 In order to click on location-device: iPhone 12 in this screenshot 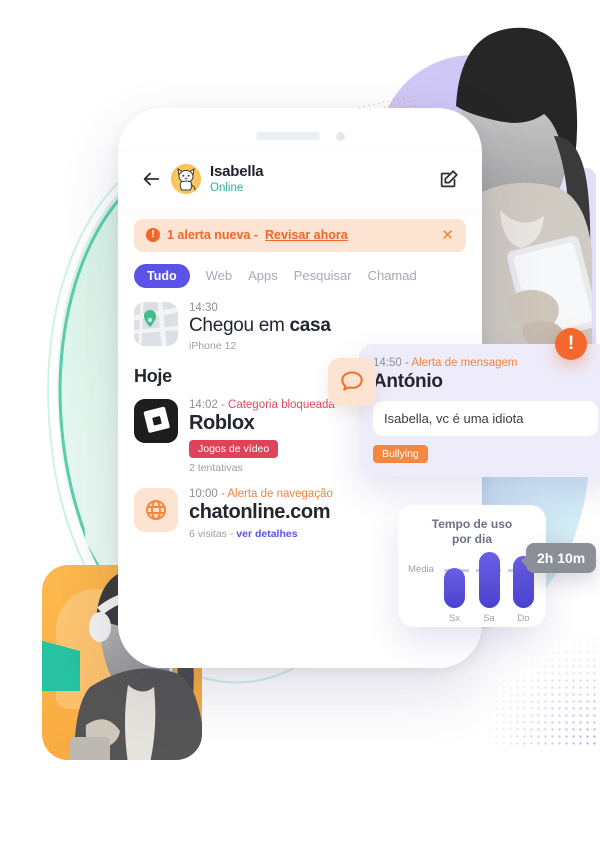, I will do `click(213, 345)`.